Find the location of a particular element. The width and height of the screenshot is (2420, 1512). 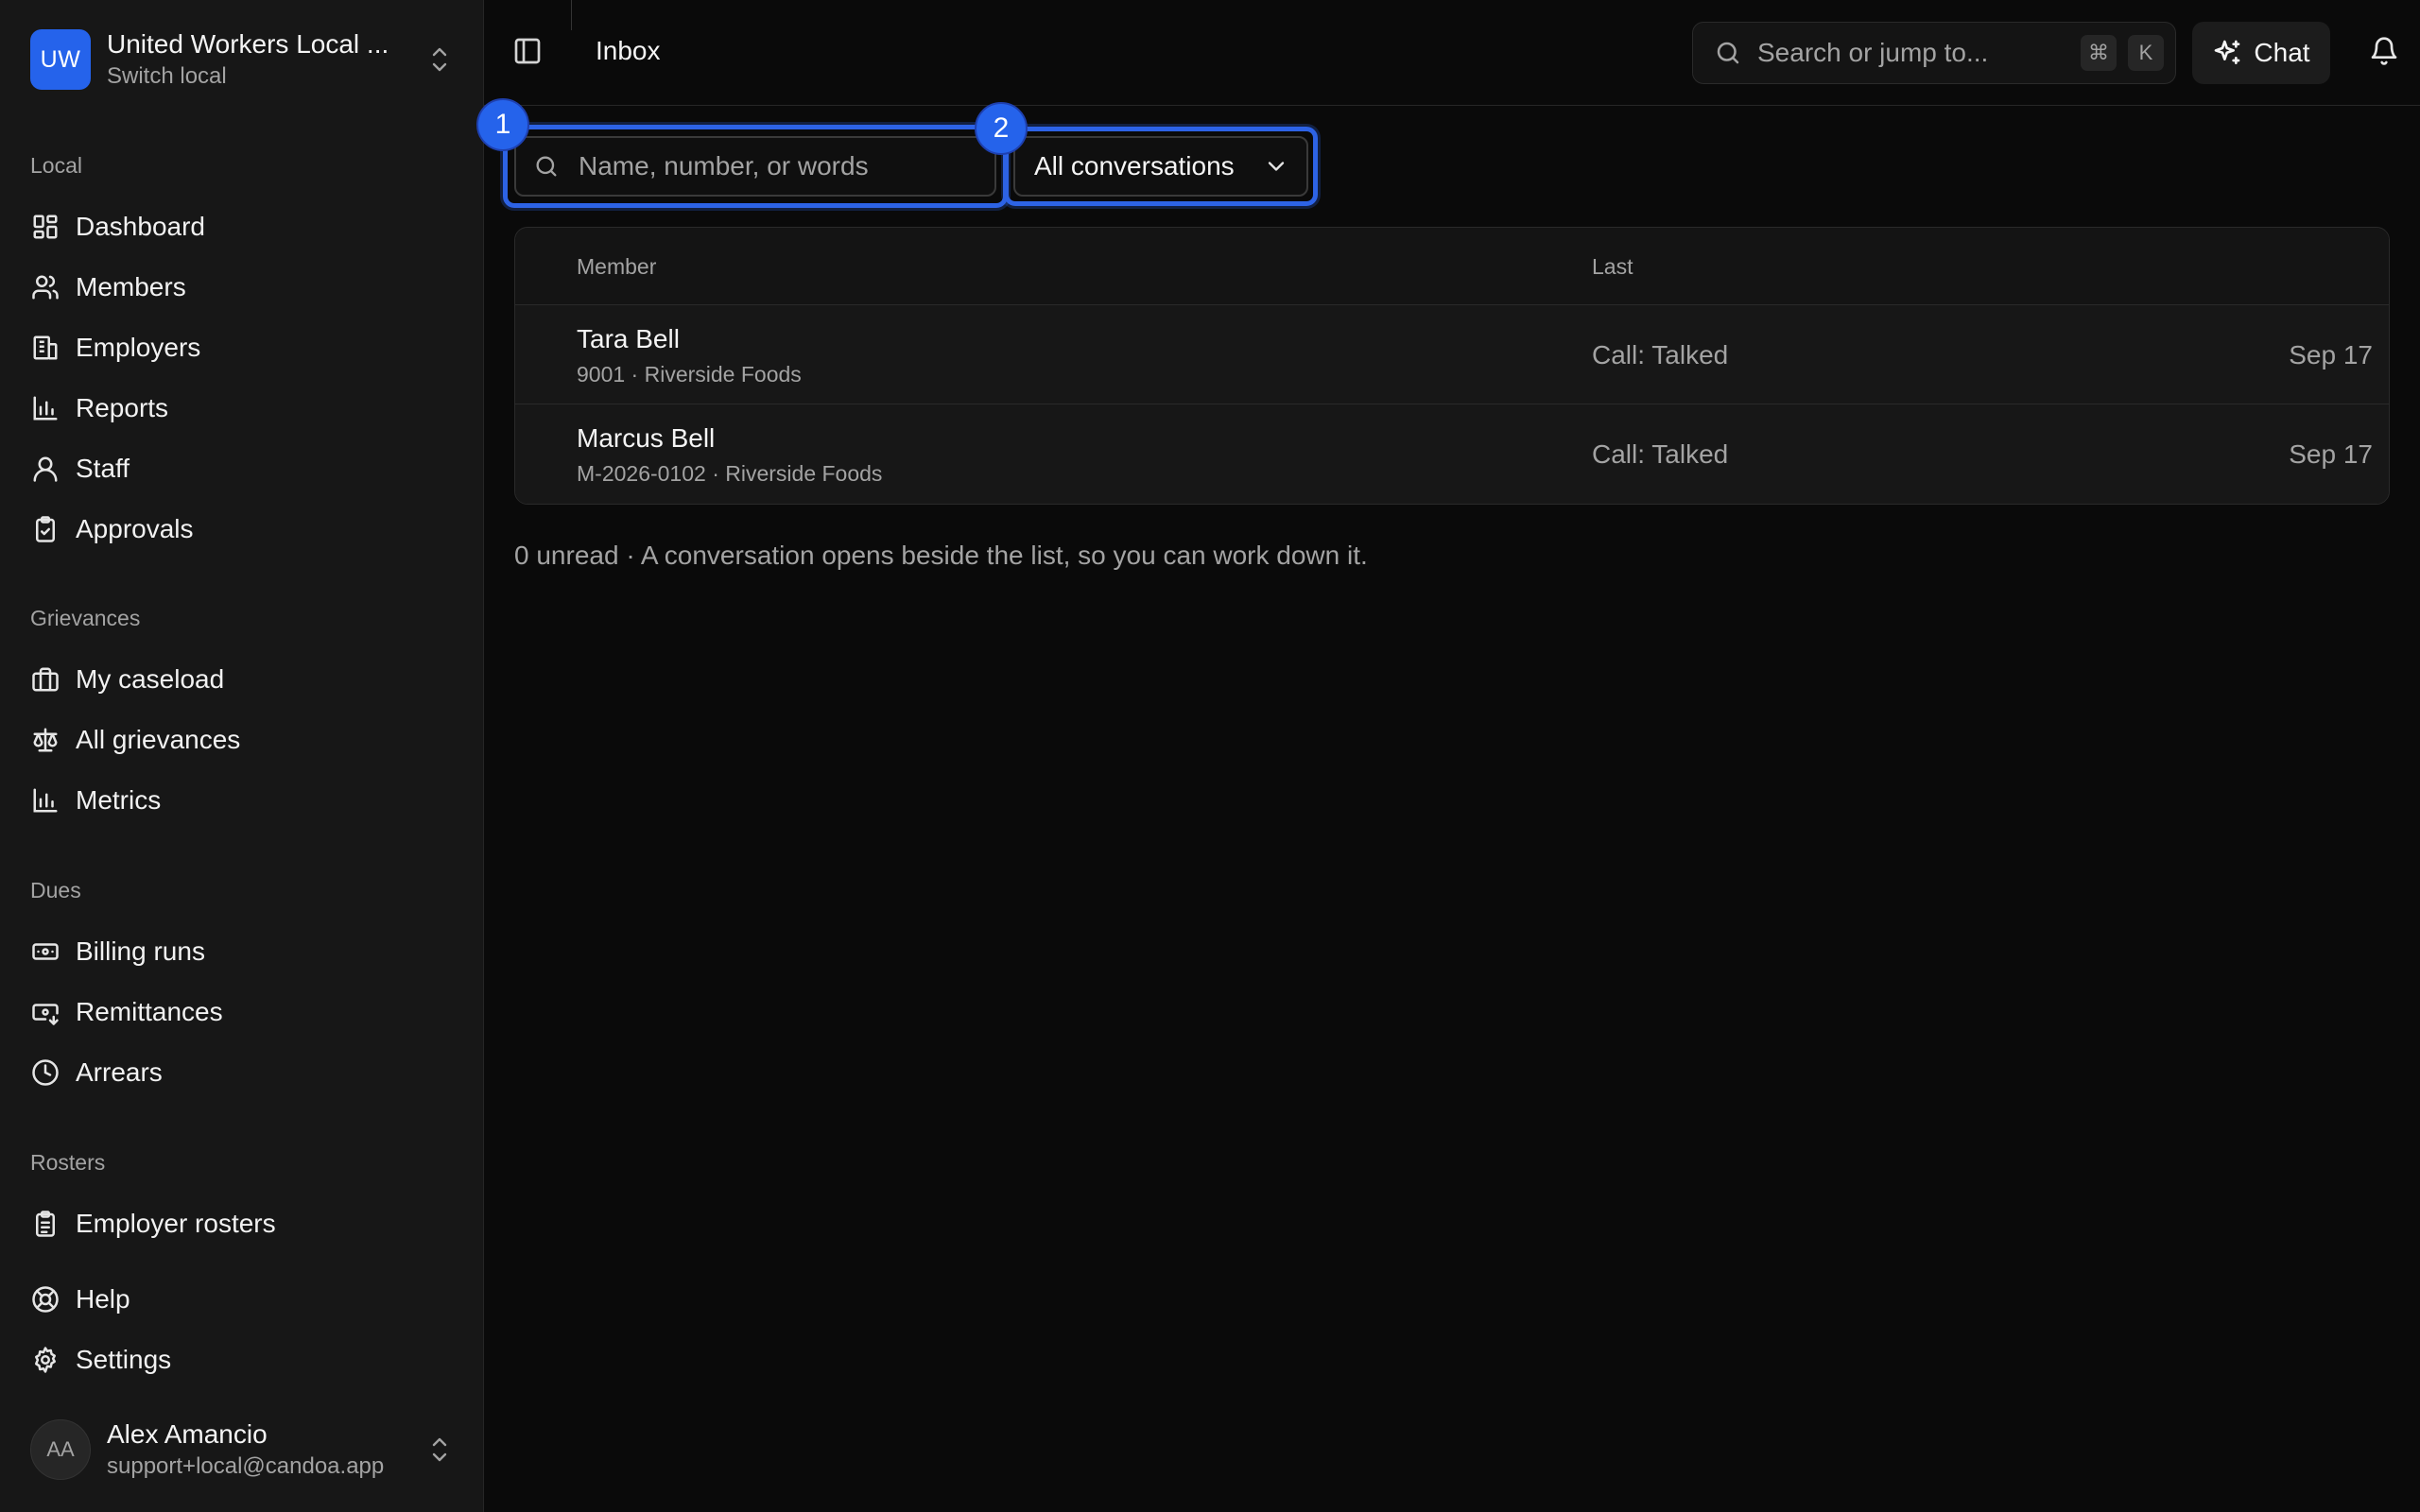

sidebar-toggle-icon is located at coordinates (529, 53).